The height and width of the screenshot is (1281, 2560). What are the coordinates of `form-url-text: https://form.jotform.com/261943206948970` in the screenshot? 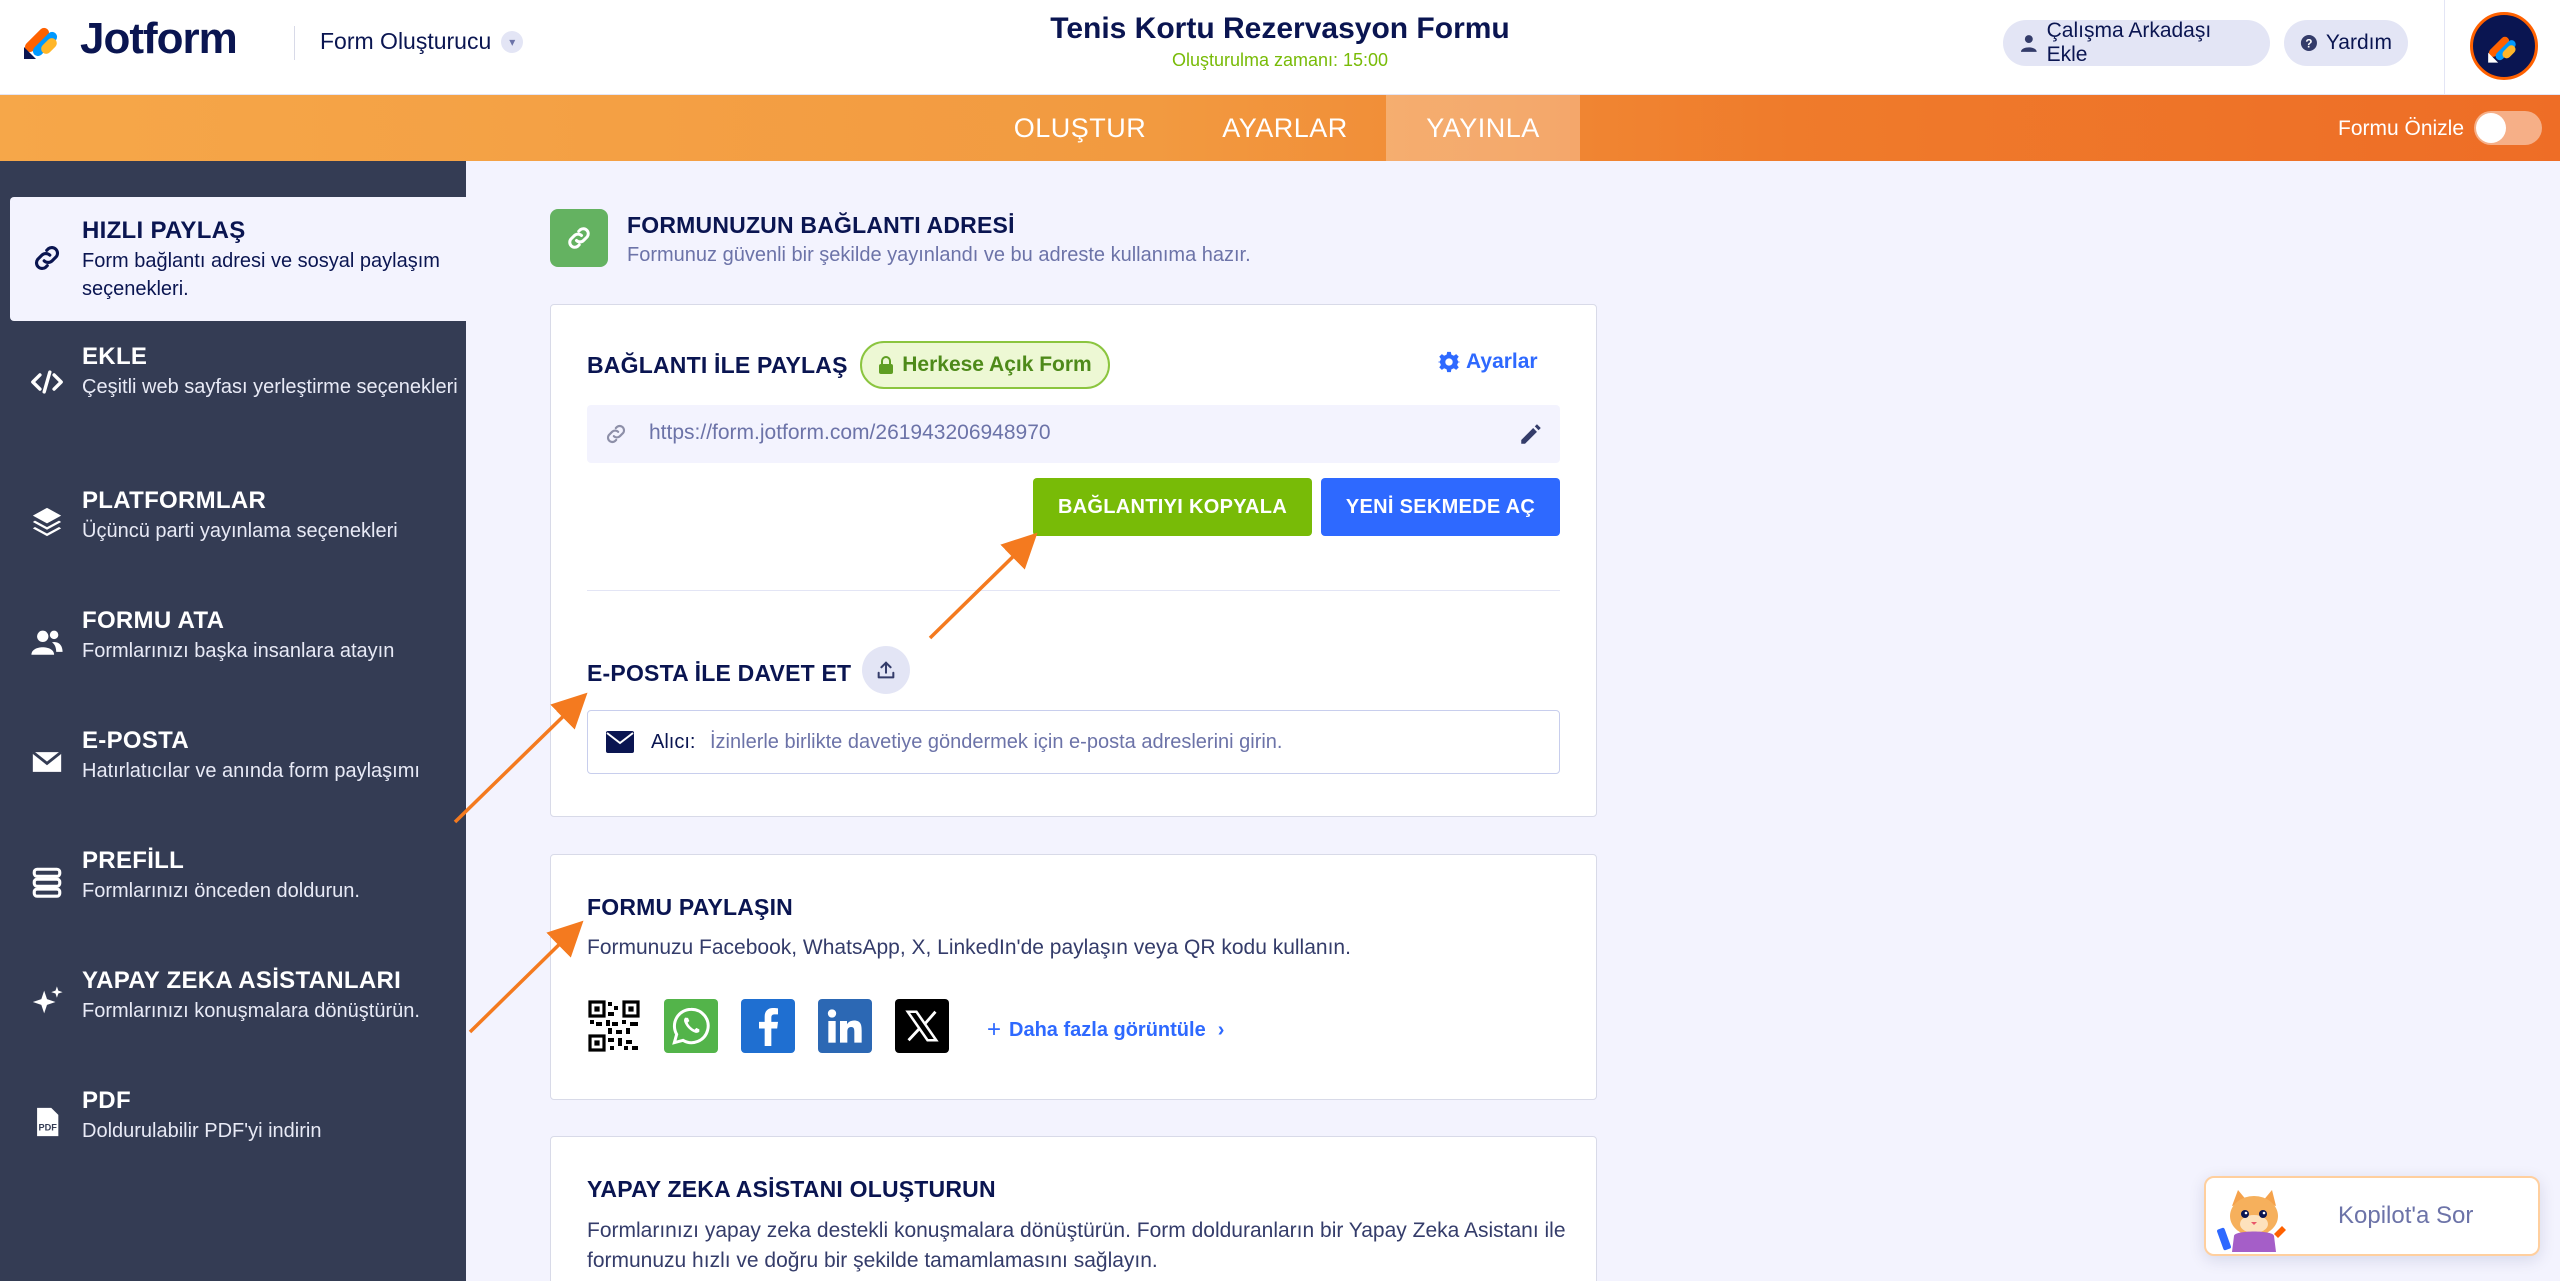 It's located at (850, 432).